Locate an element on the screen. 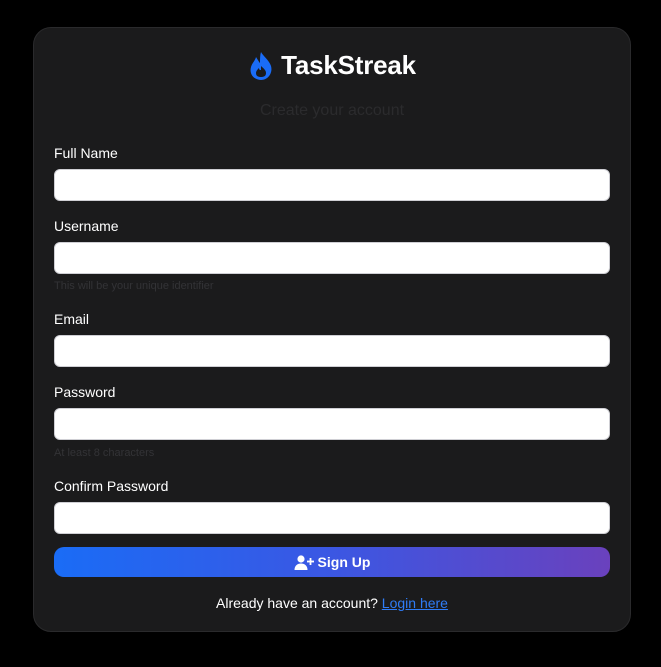 Image resolution: width=661 pixels, height=667 pixels. flame-icon is located at coordinates (261, 65).